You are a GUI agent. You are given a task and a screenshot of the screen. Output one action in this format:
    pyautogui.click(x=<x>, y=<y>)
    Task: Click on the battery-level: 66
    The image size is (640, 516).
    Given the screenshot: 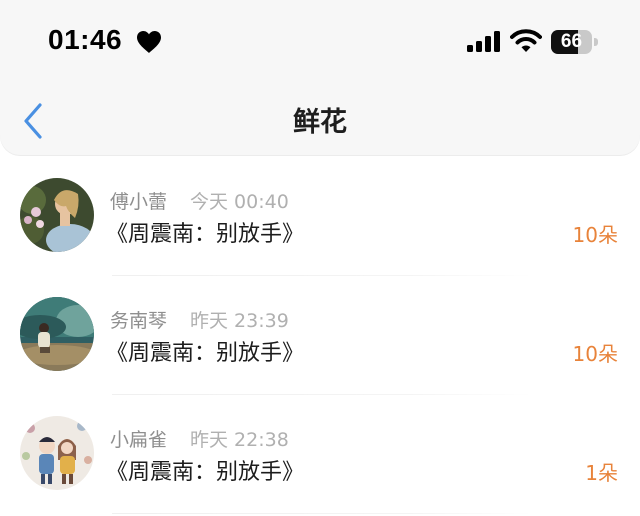 What is the action you would take?
    pyautogui.click(x=571, y=41)
    